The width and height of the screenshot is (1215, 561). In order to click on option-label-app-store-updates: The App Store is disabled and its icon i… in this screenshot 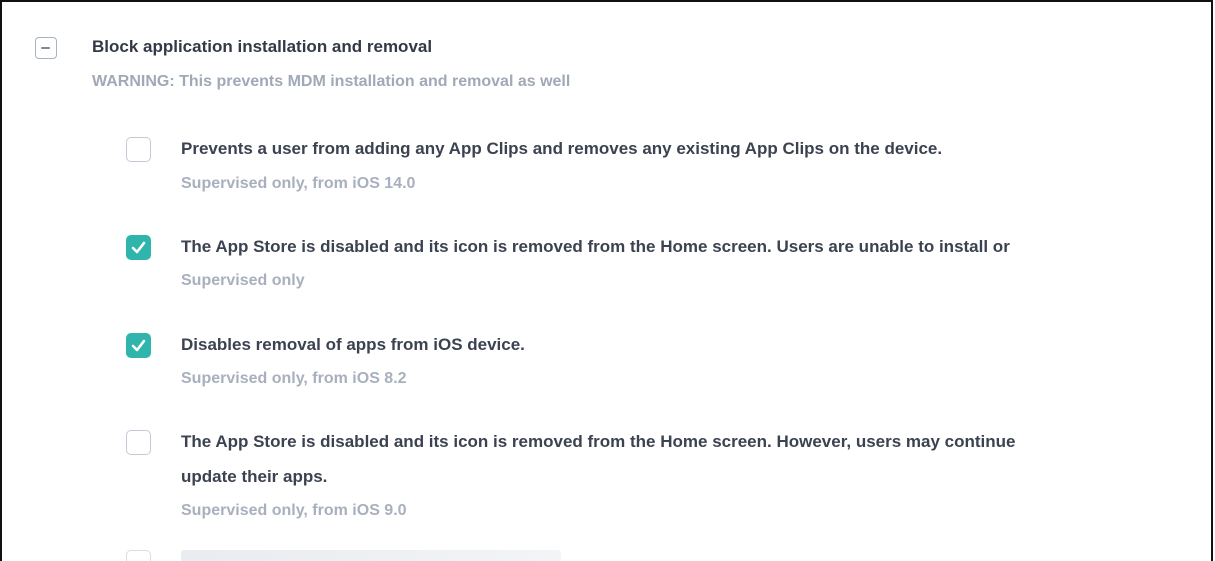, I will do `click(598, 441)`.